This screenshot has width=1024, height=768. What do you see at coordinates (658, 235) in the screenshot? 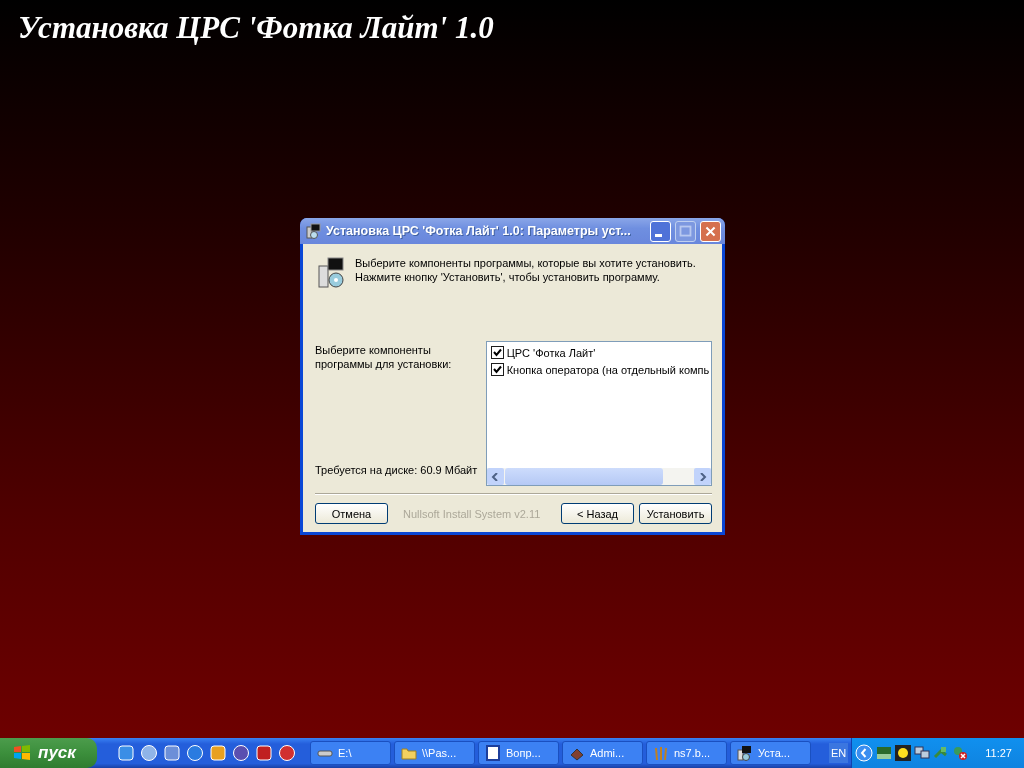
I see `minimize-icon` at bounding box center [658, 235].